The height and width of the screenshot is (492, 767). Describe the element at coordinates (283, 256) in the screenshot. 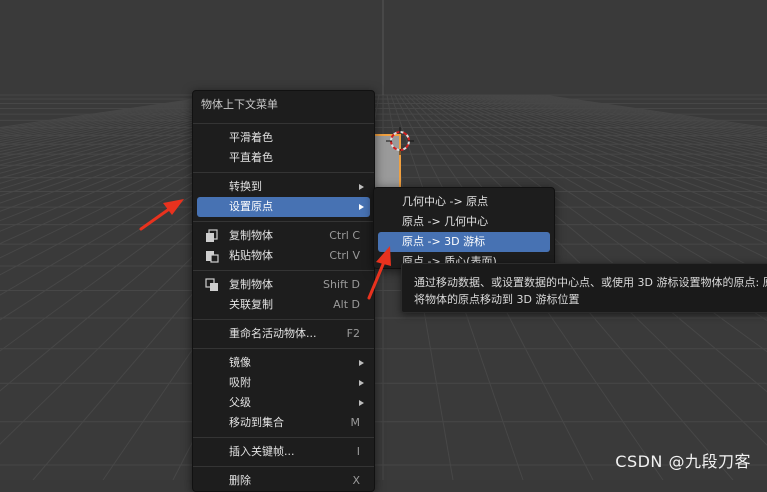

I see `menu-item-paste-objects: 粘贴物体 Ctrl V` at that location.